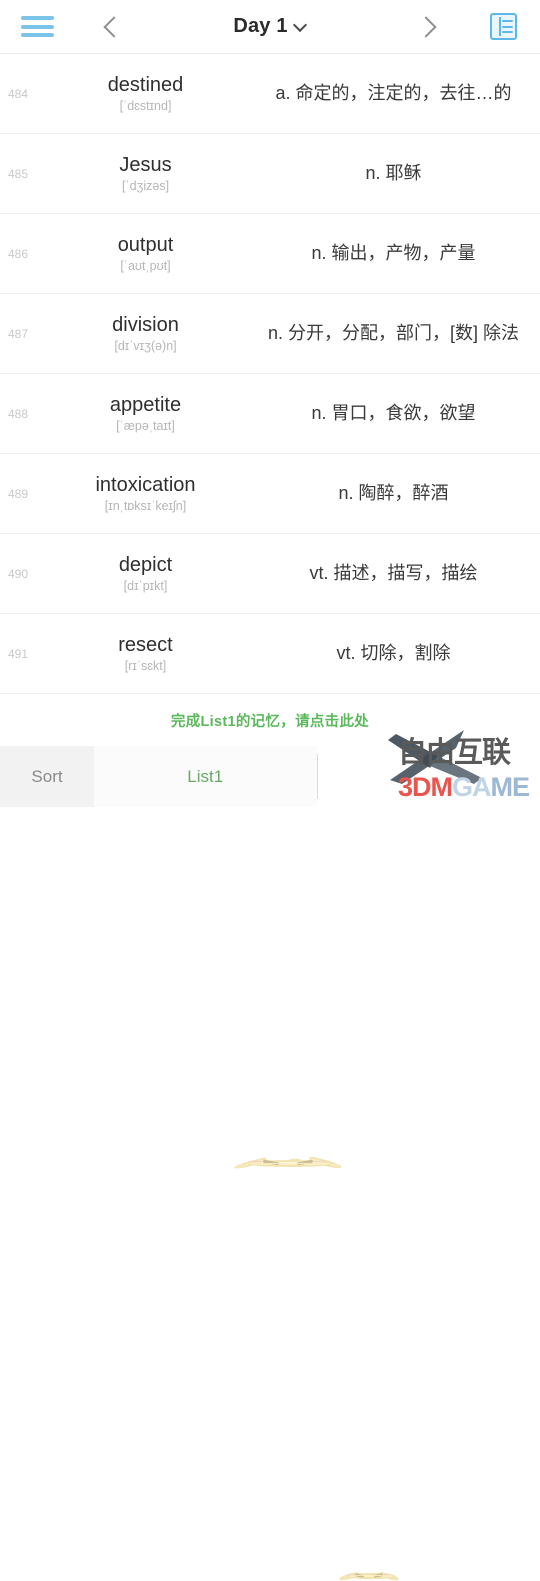 This screenshot has height=1581, width=540. Describe the element at coordinates (369, 1574) in the screenshot. I see `chick-mascot-watermark-small` at that location.